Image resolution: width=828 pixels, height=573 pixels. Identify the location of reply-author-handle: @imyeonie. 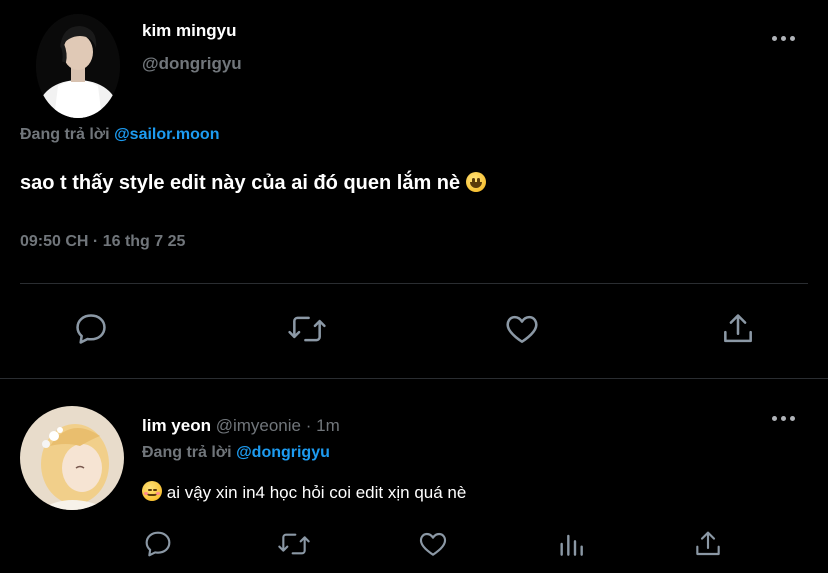
(258, 425).